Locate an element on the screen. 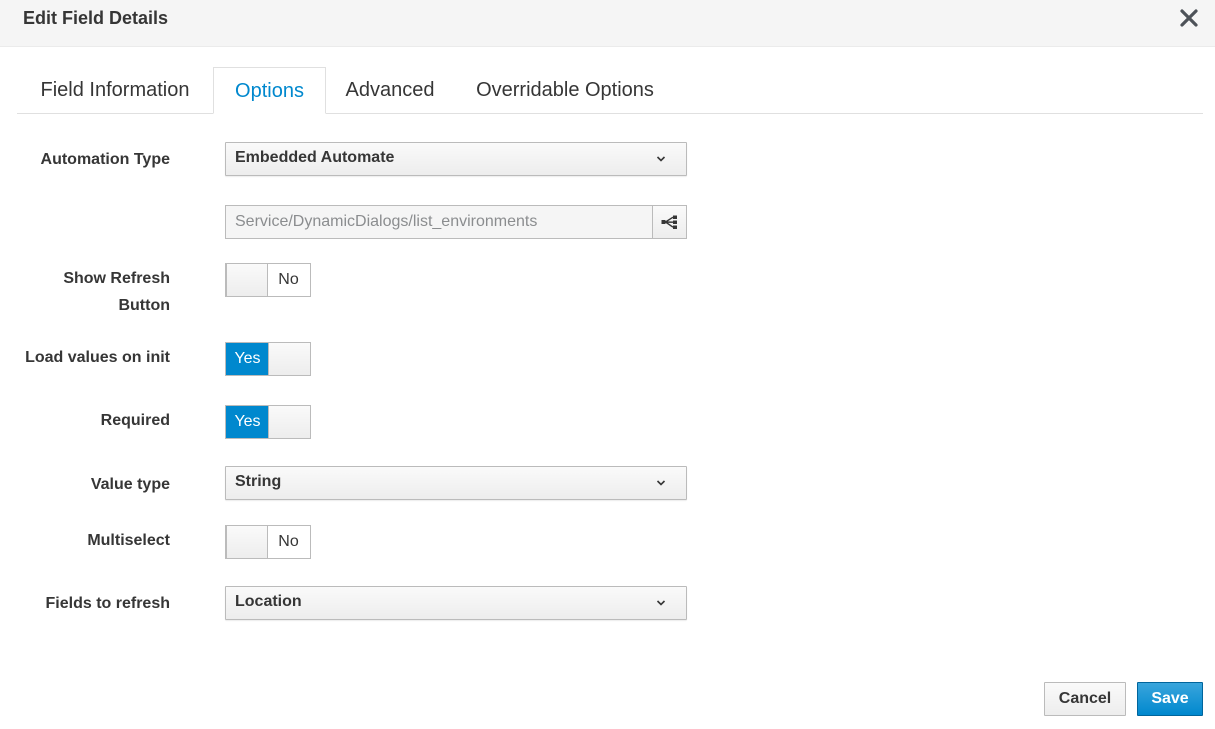 The height and width of the screenshot is (729, 1215). required-toggle: Yes is located at coordinates (268, 422).